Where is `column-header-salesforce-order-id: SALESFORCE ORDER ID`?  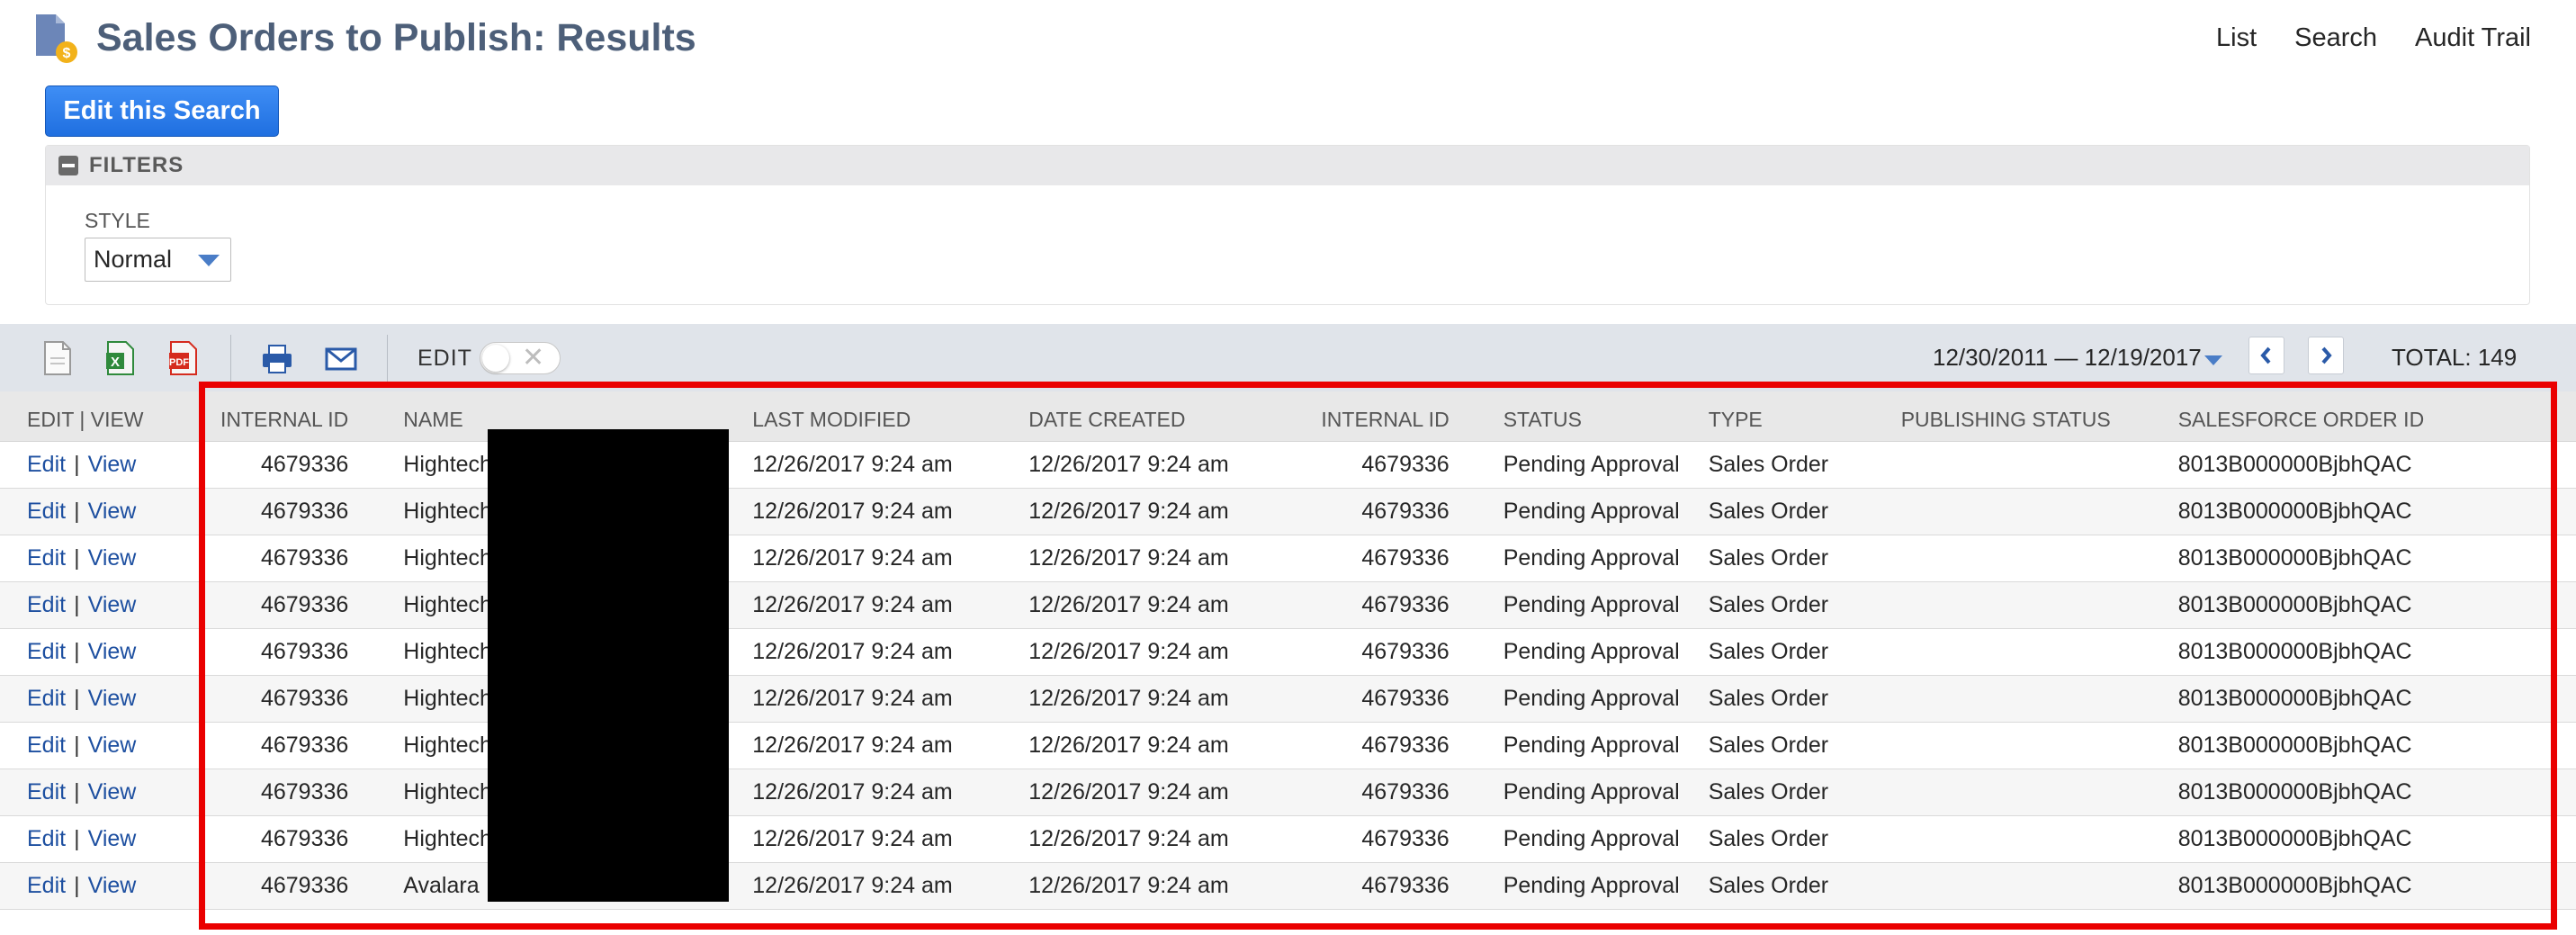
column-header-salesforce-order-id: SALESFORCE ORDER ID is located at coordinates (2376, 417).